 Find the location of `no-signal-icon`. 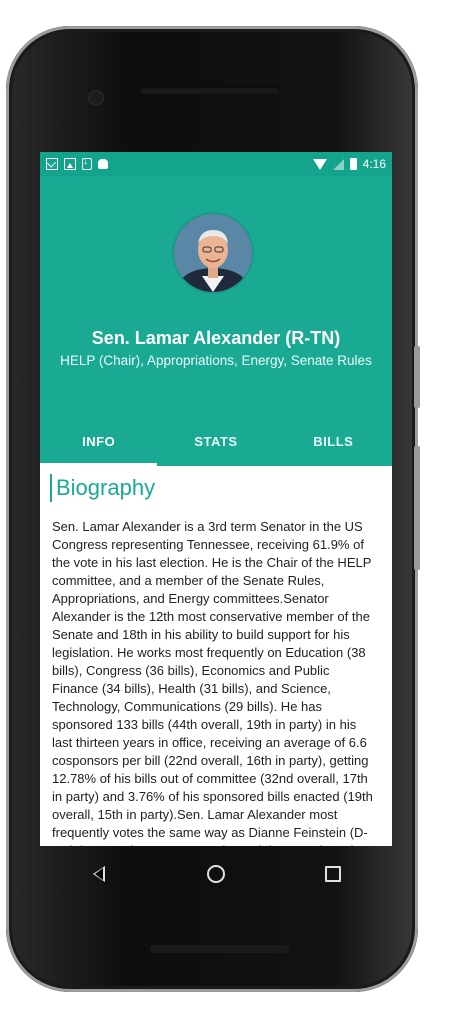

no-signal-icon is located at coordinates (338, 164).